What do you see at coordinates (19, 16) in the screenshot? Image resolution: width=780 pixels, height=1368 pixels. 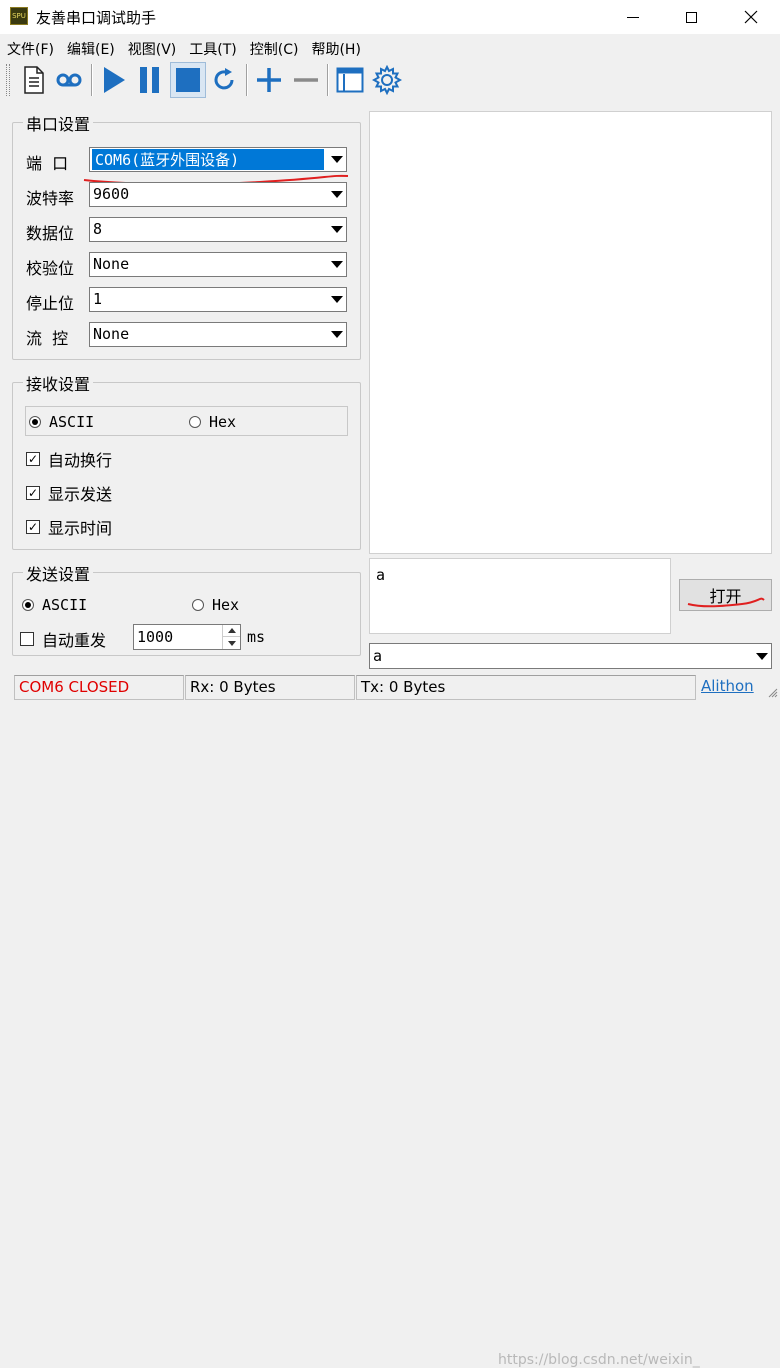 I see `app-icon: SPU` at bounding box center [19, 16].